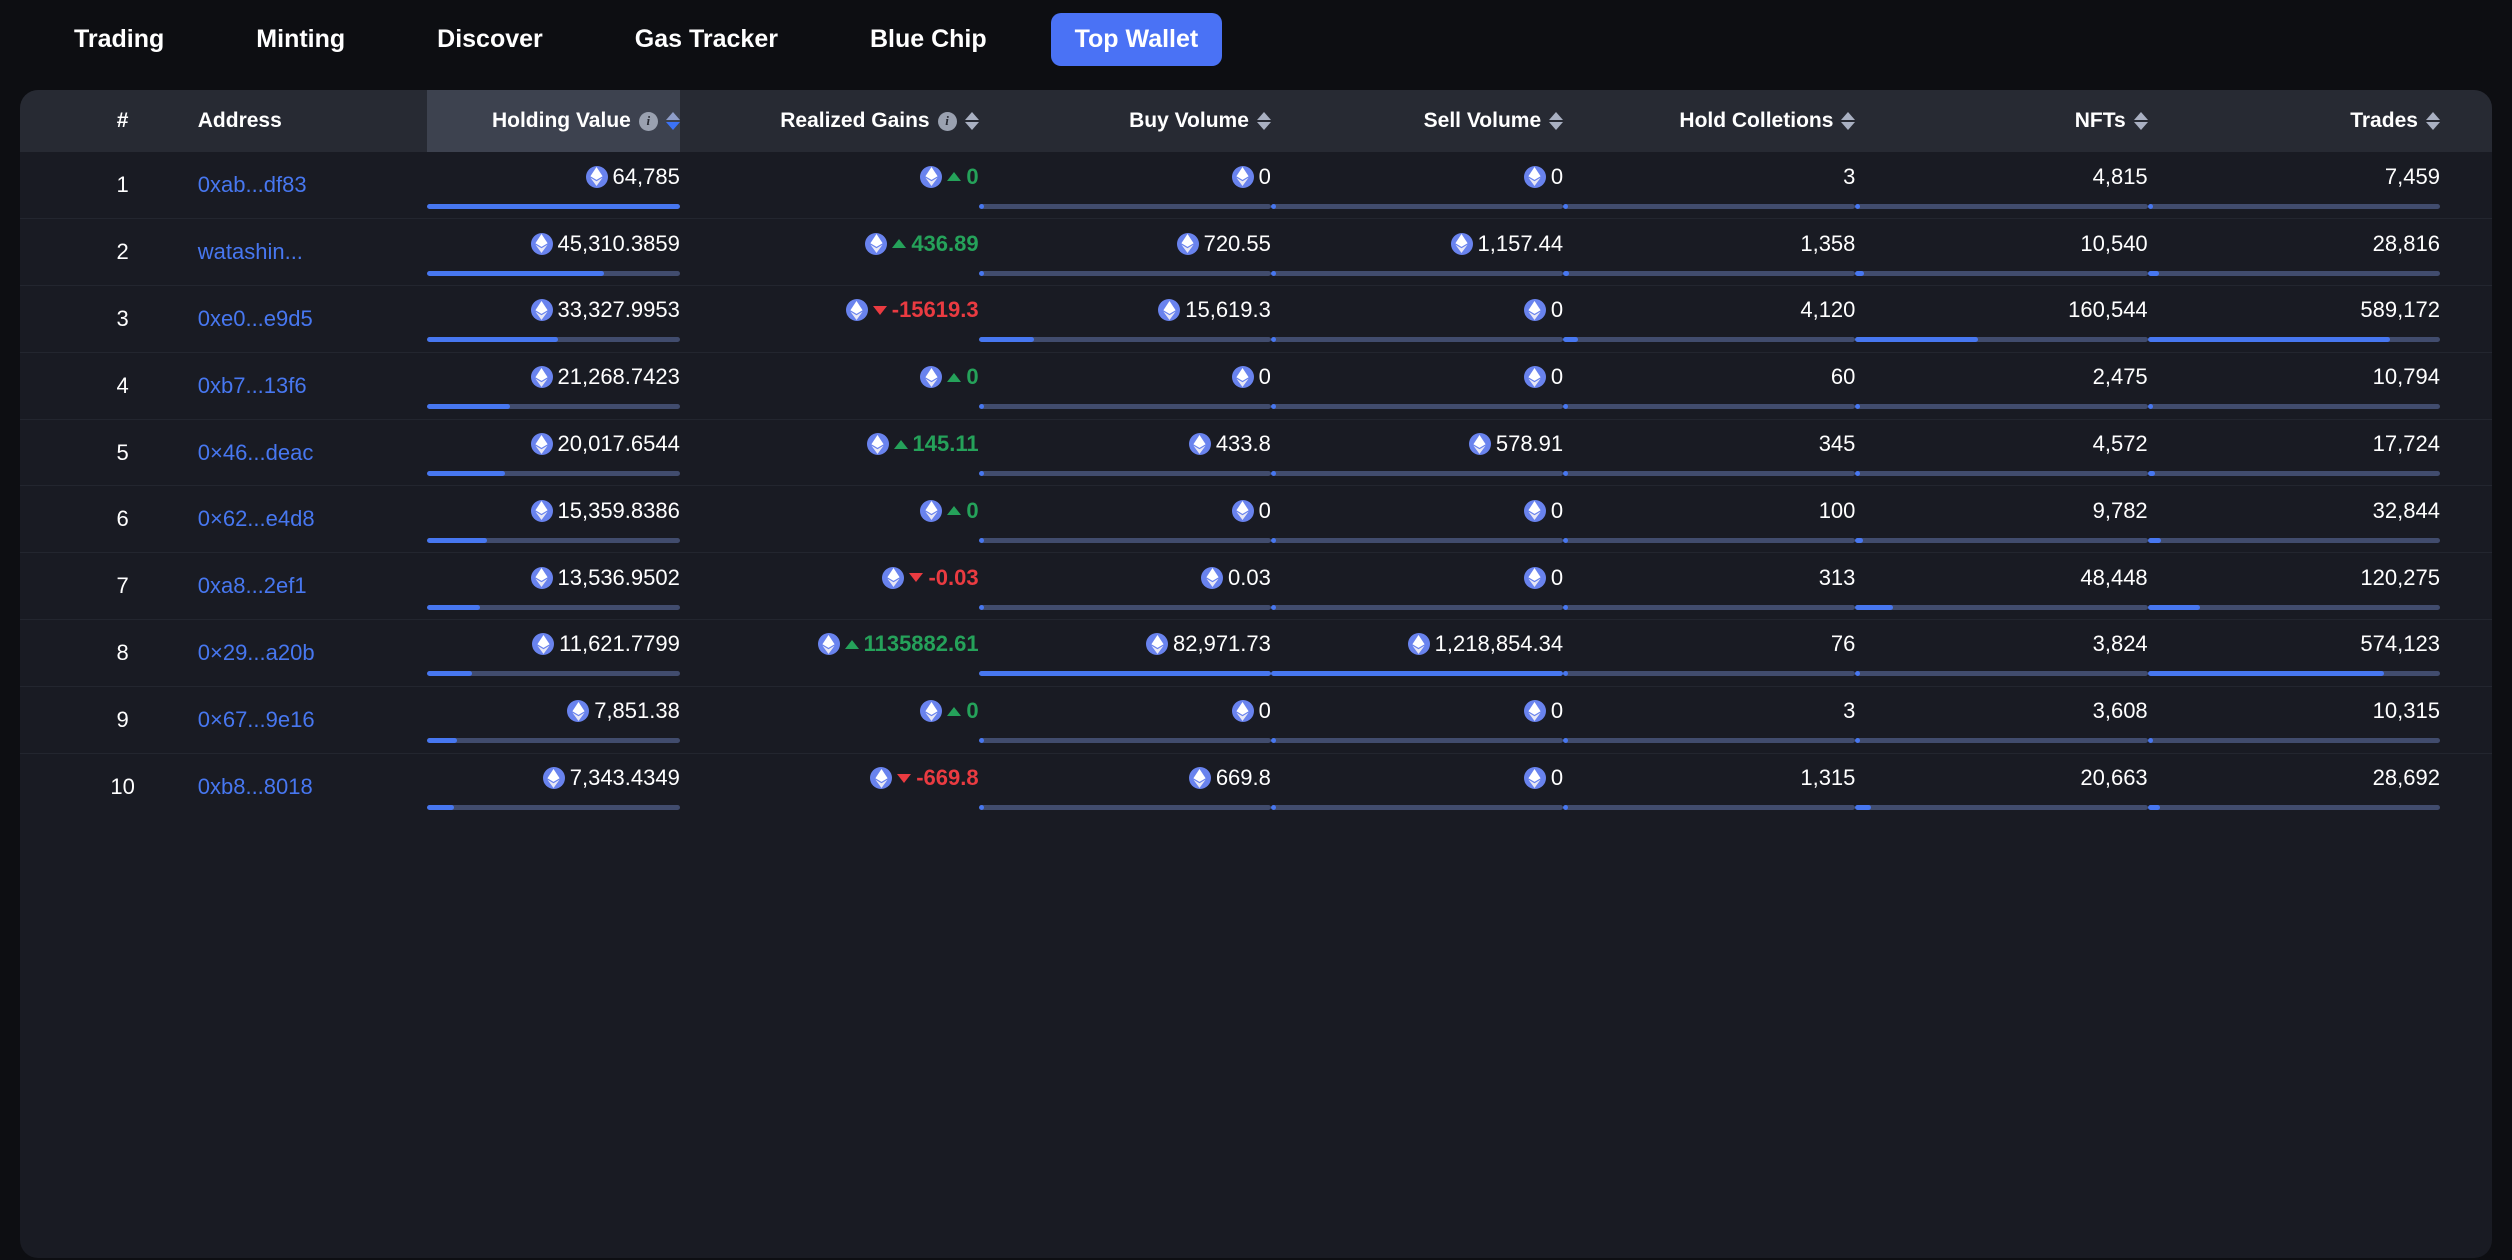  I want to click on row-pad-right, so click(2465, 386).